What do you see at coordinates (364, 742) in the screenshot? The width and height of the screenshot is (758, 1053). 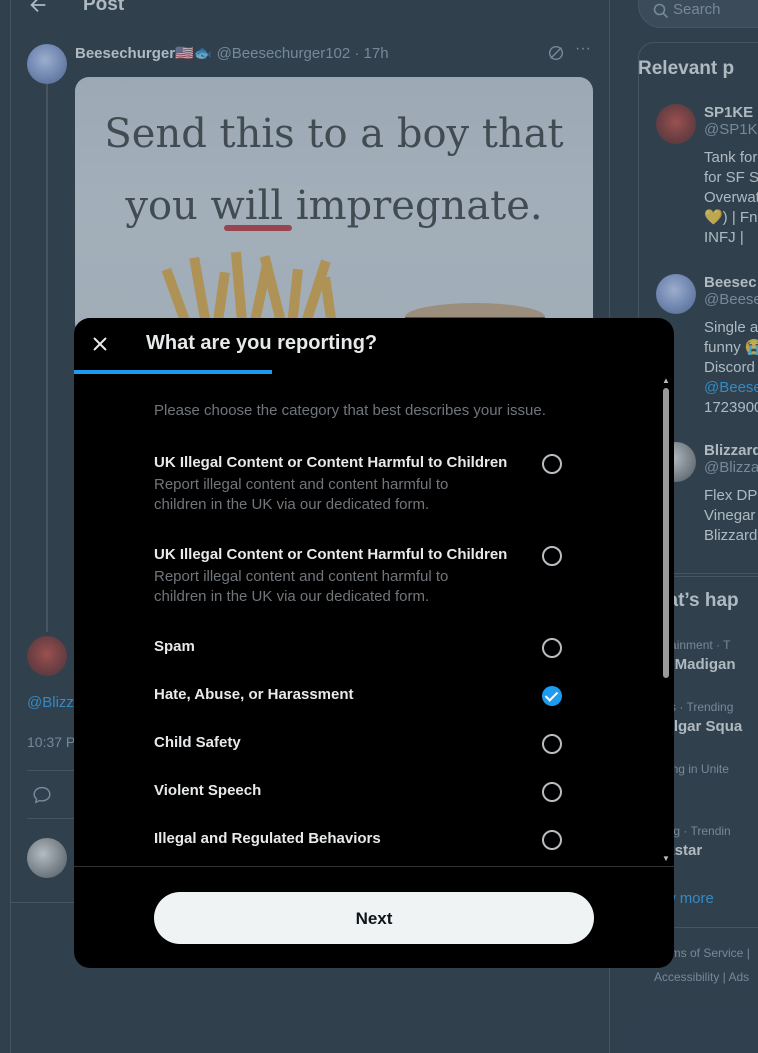 I see `report-option: Child Safety` at bounding box center [364, 742].